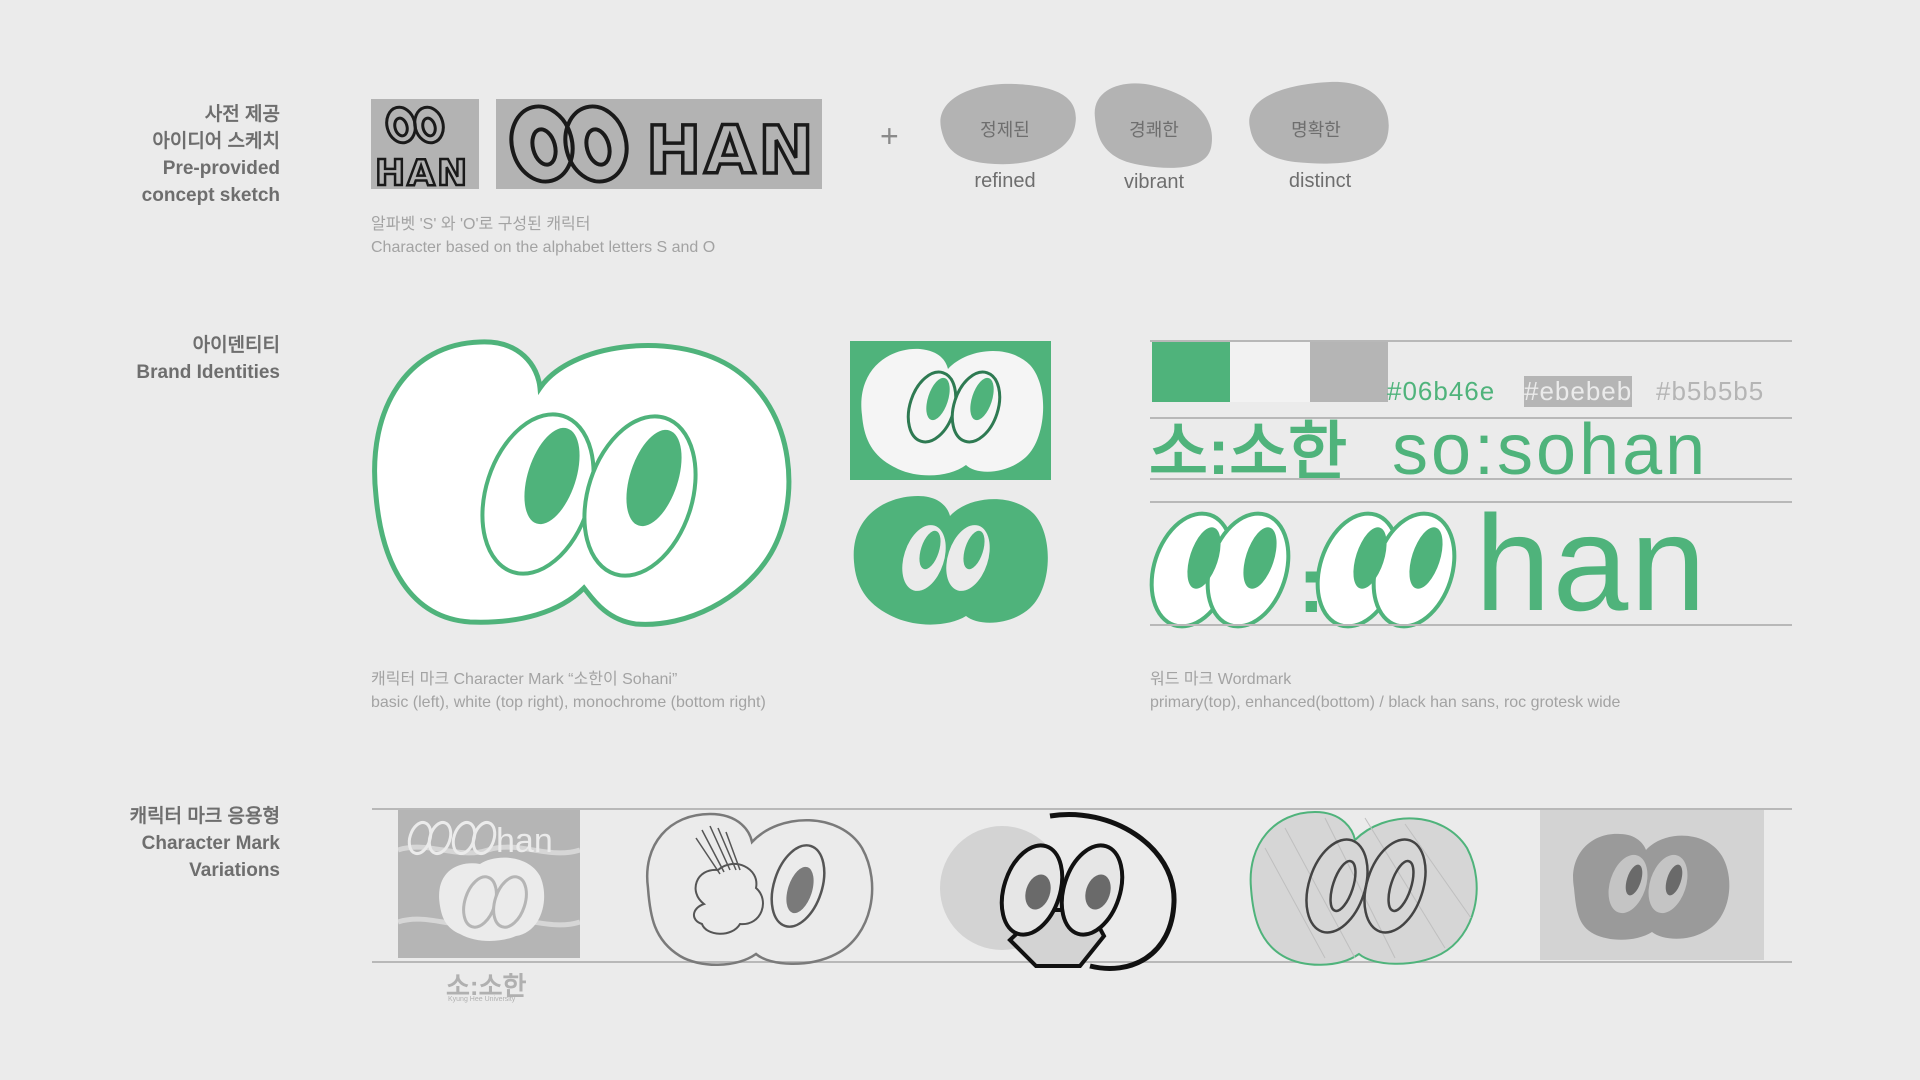 The width and height of the screenshot is (1920, 1080). Describe the element at coordinates (482, 999) in the screenshot. I see `variation-badge-small: Kyung Hee University` at that location.